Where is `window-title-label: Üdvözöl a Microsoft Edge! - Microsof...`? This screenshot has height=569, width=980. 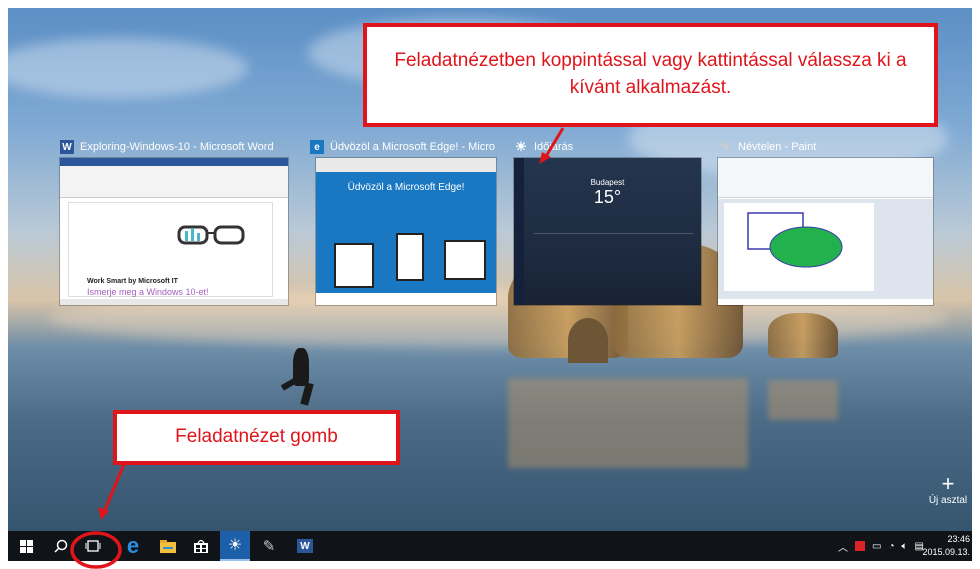
window-title-label: Üdvözöl a Microsoft Edge! - Microsof... is located at coordinates (412, 147).